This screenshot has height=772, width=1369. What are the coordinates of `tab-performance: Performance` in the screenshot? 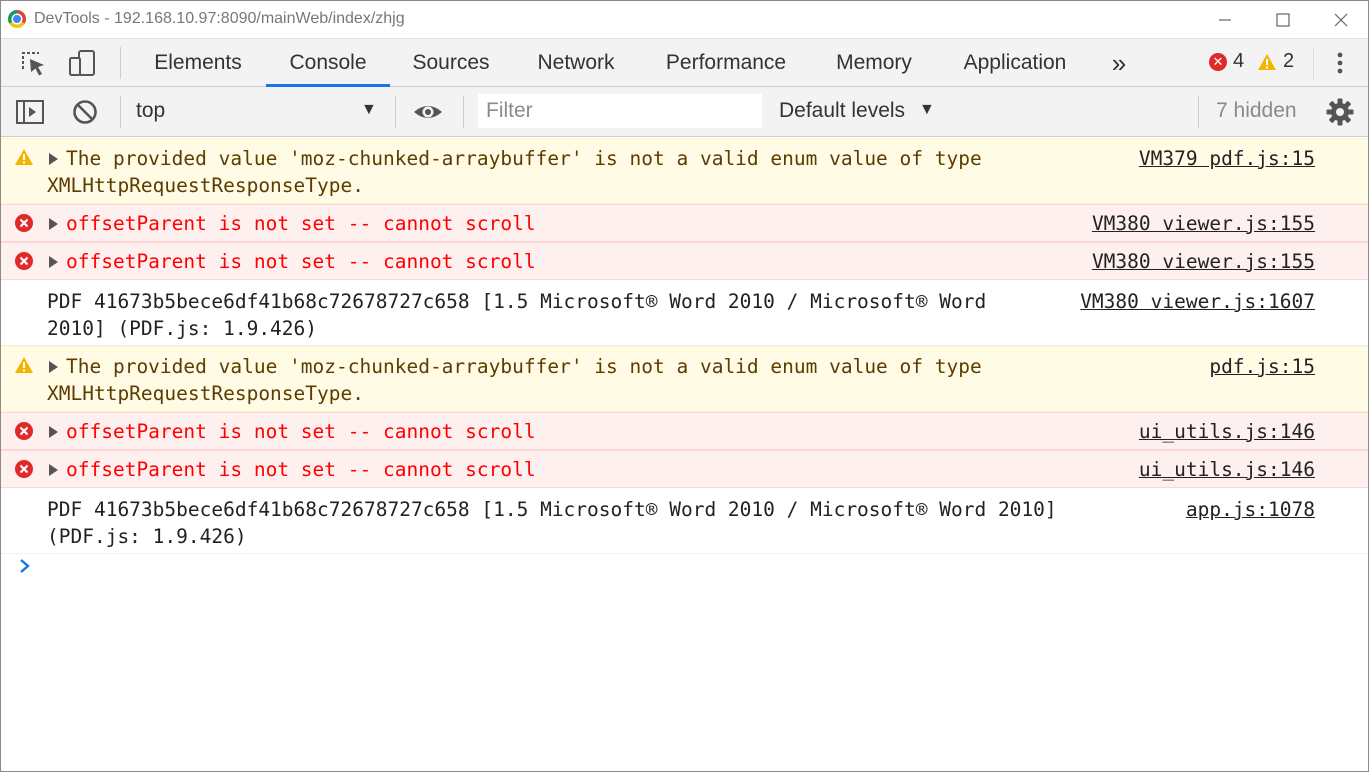 It's located at (726, 63).